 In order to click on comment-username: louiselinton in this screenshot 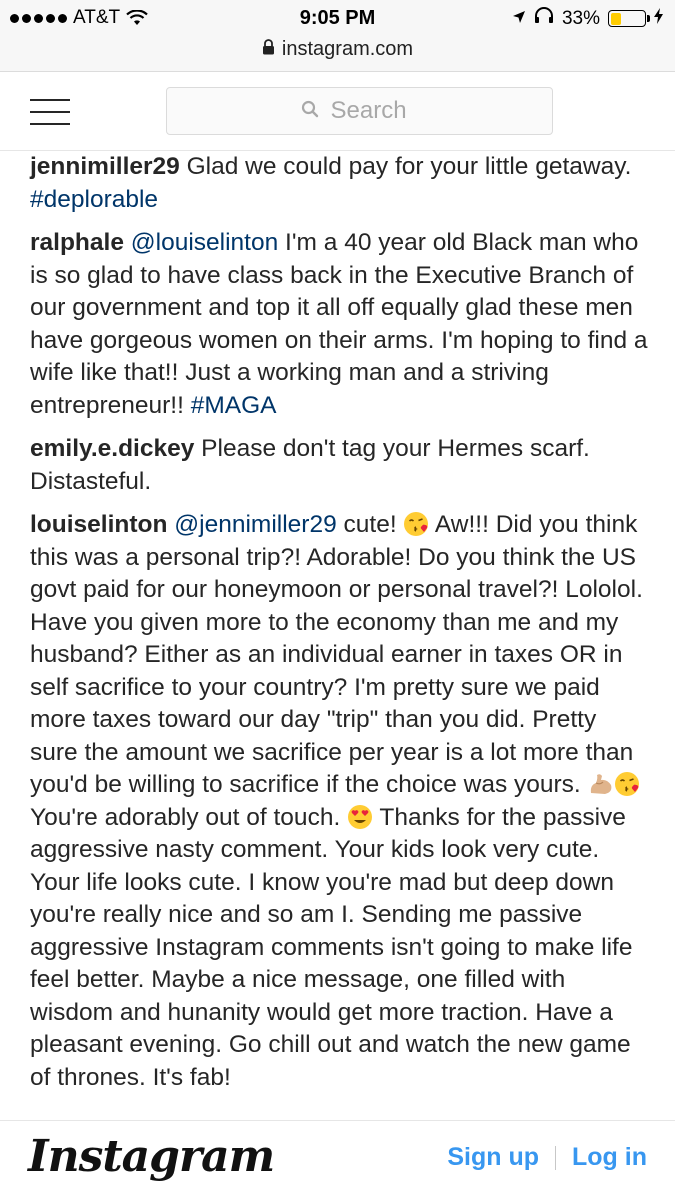, I will do `click(98, 524)`.